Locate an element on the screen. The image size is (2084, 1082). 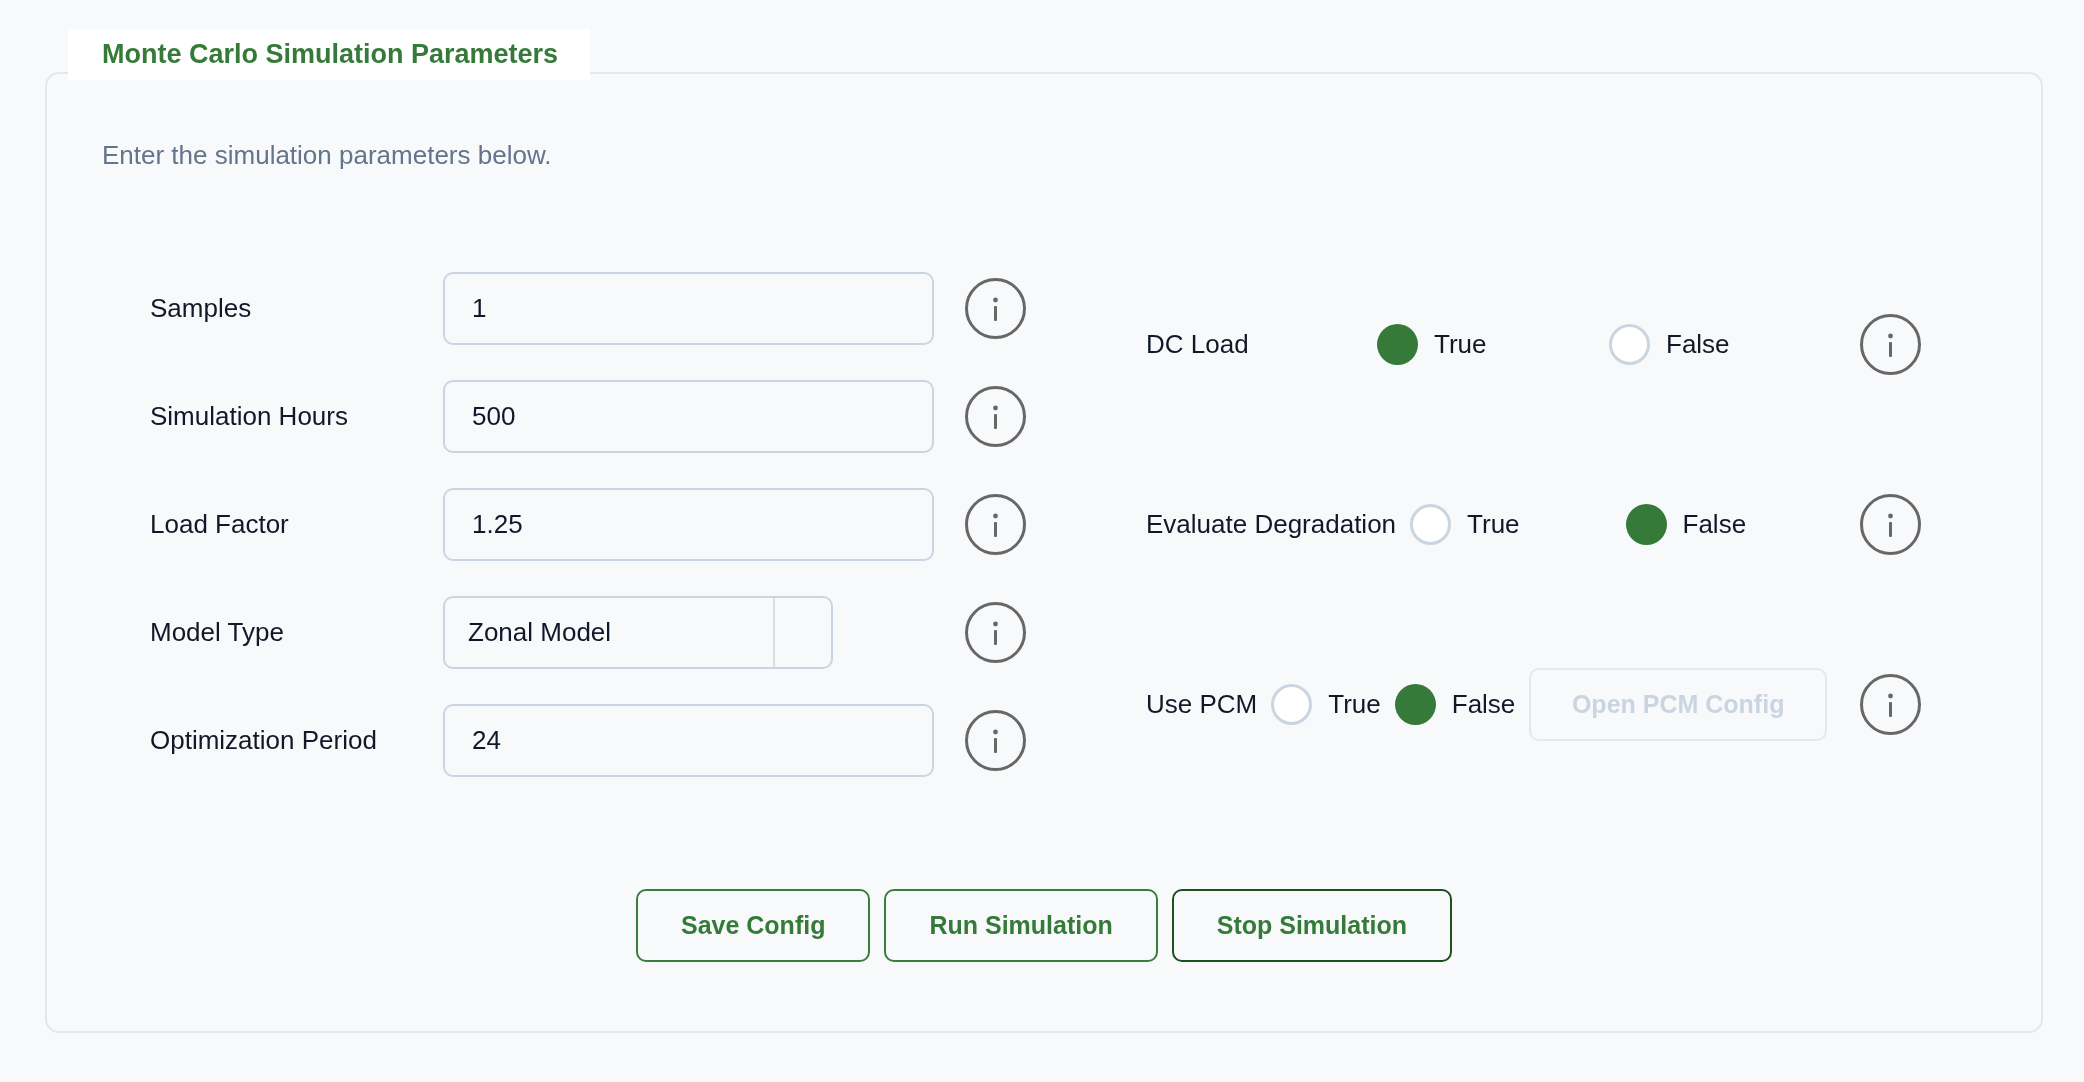
field-label: Model Type is located at coordinates (217, 632).